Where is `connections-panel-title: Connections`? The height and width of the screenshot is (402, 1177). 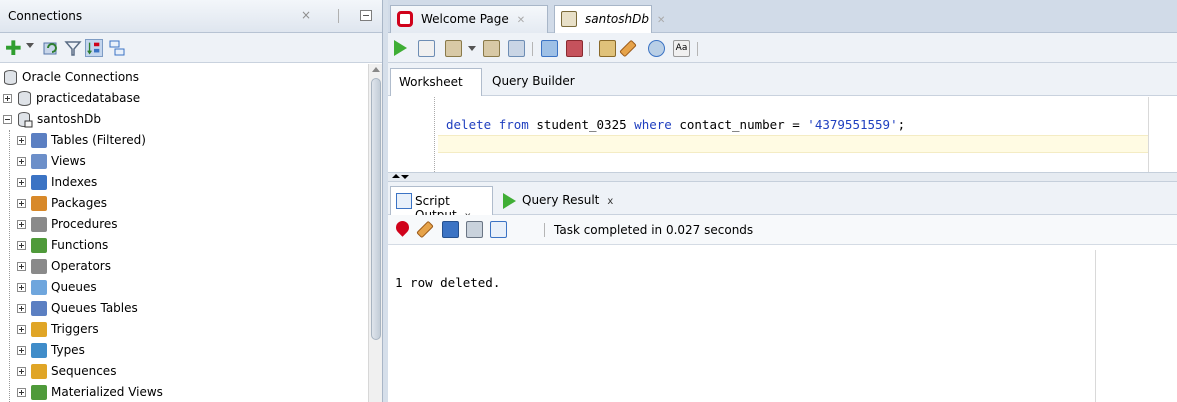 connections-panel-title: Connections is located at coordinates (45, 16).